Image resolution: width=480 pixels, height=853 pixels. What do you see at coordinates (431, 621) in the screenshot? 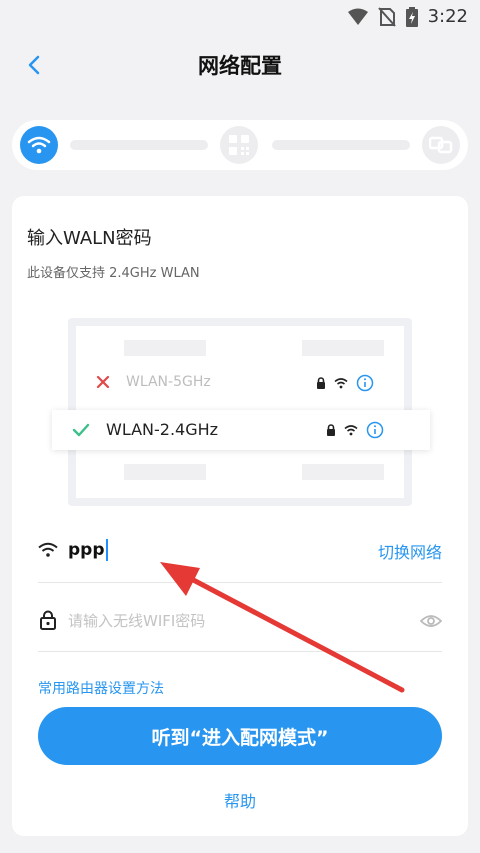
I see `eye-icon` at bounding box center [431, 621].